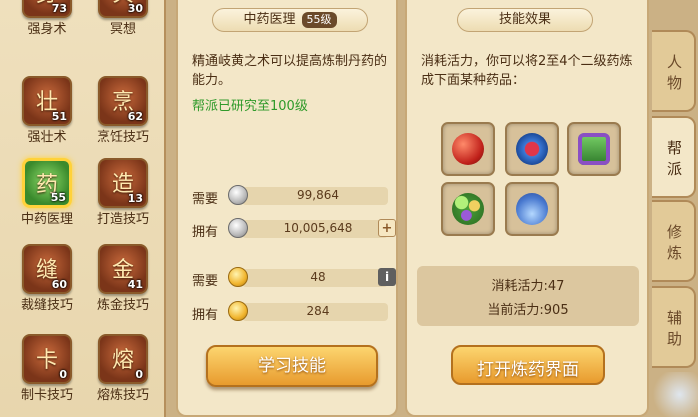 Image resolution: width=698 pixels, height=417 pixels. What do you see at coordinates (468, 149) in the screenshot?
I see `red-pill-pouch-icon` at bounding box center [468, 149].